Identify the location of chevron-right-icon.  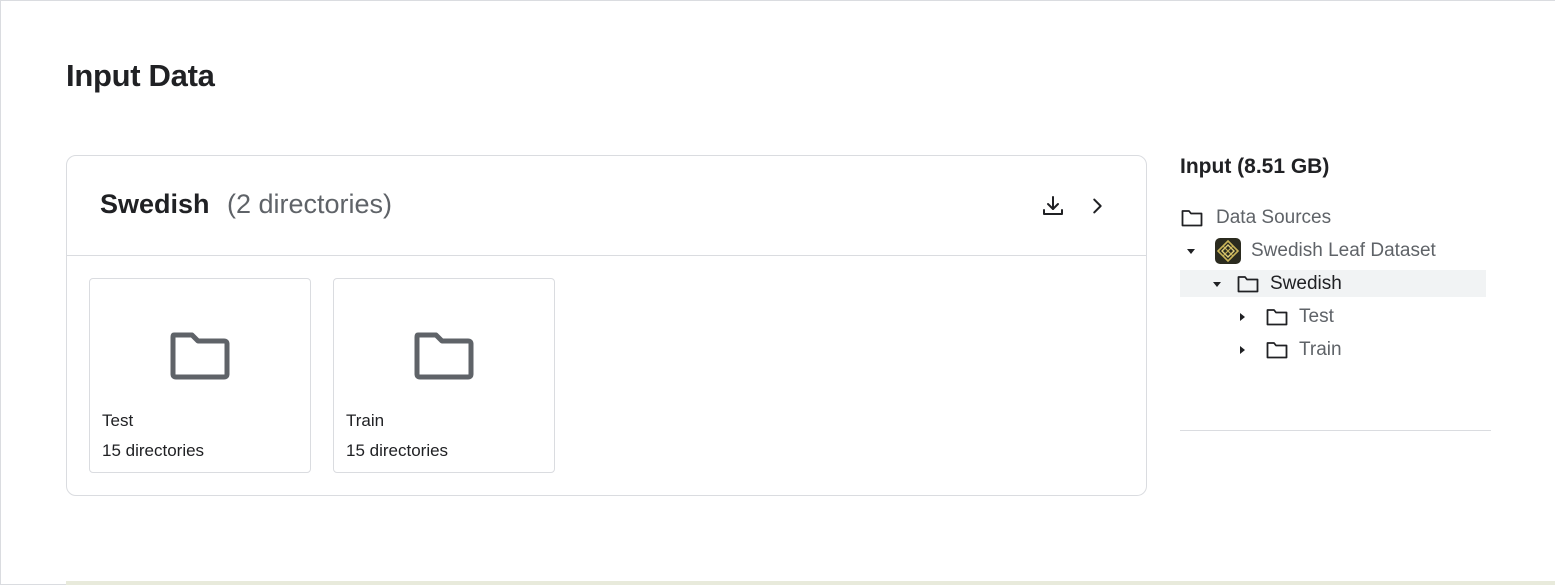
(1097, 206).